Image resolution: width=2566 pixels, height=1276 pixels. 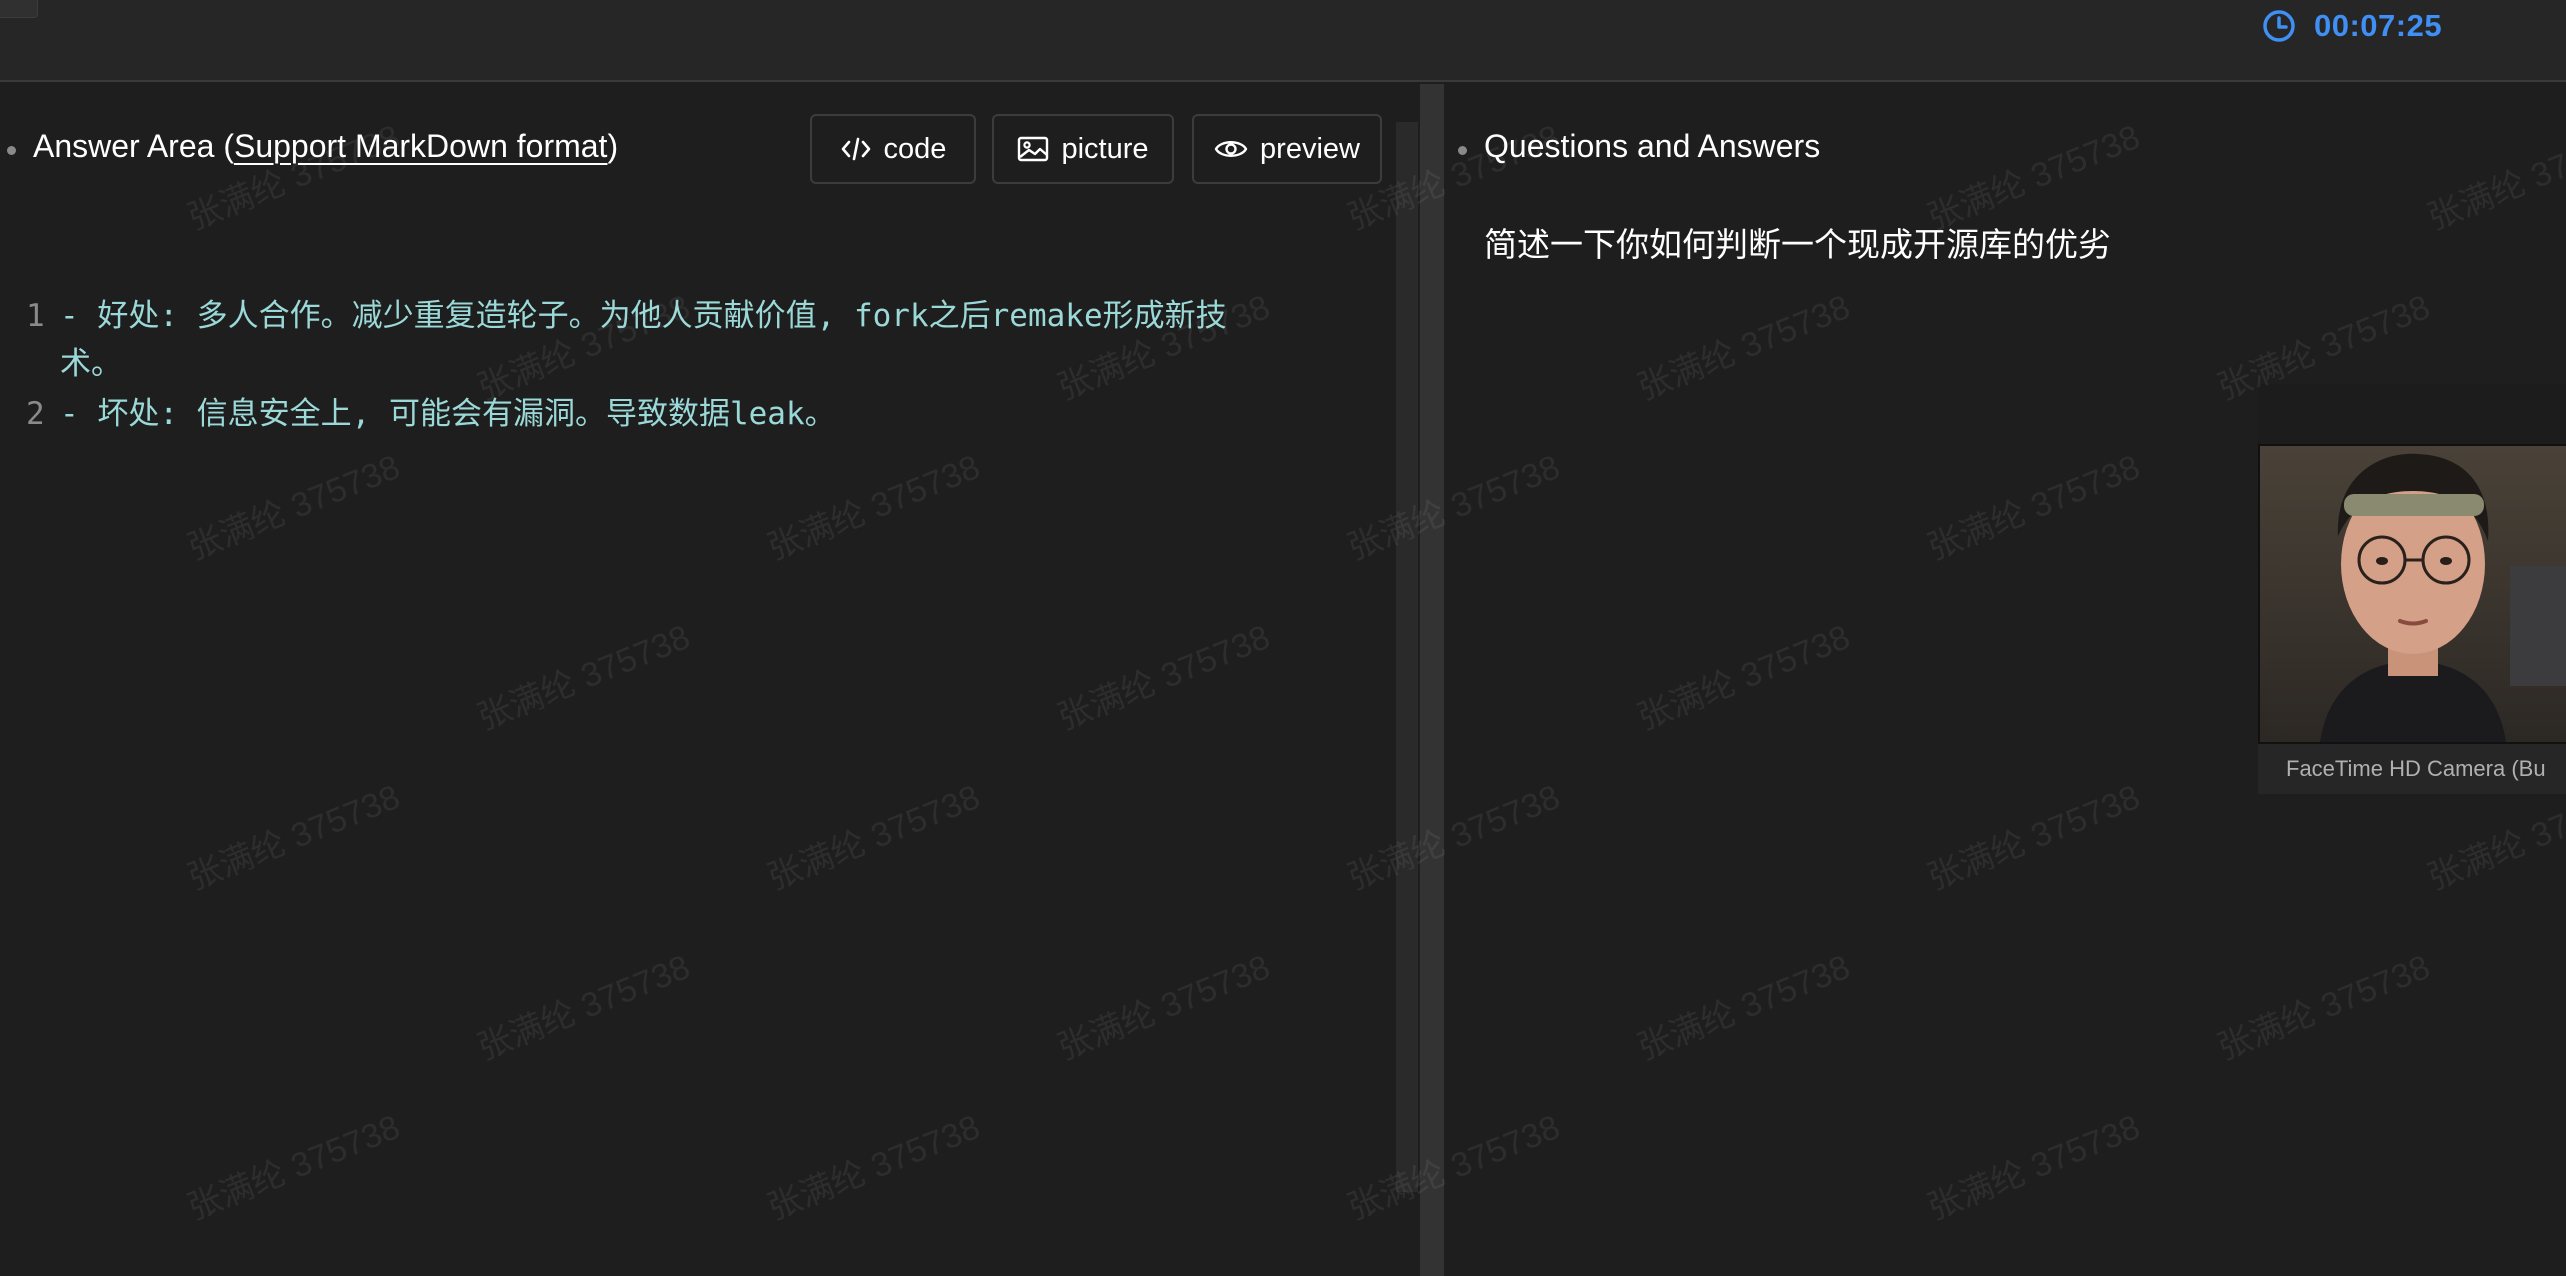 I want to click on camera-video, so click(x=2412, y=594).